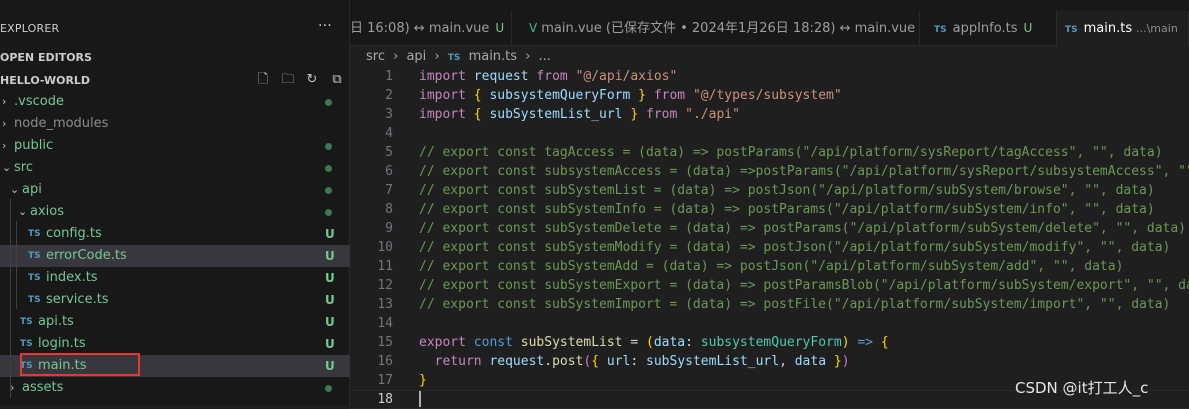 Image resolution: width=1189 pixels, height=409 pixels. Describe the element at coordinates (175, 80) in the screenshot. I see `workspace-section: HELLO-WORLD 🗋 🗀 ↻ ⧉` at that location.